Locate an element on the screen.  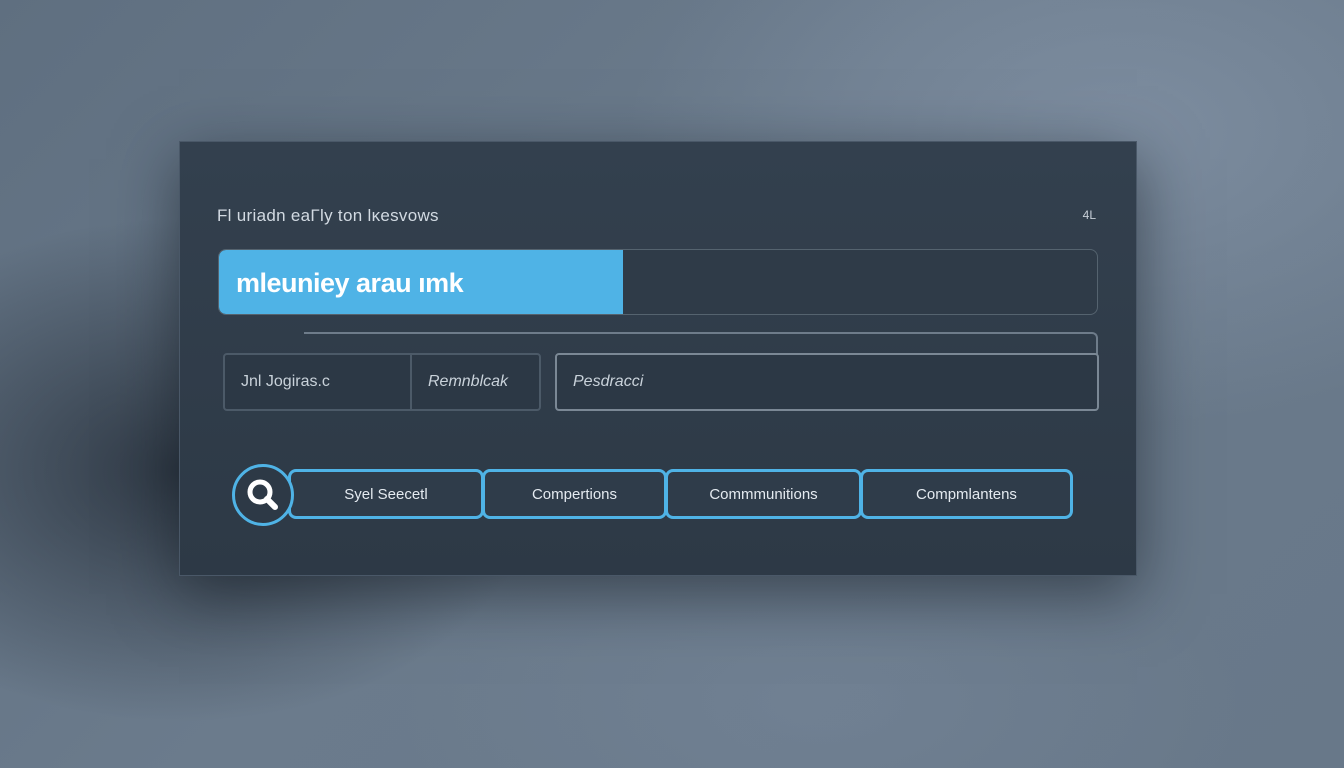
field-second: Remnblcak is located at coordinates (475, 382).